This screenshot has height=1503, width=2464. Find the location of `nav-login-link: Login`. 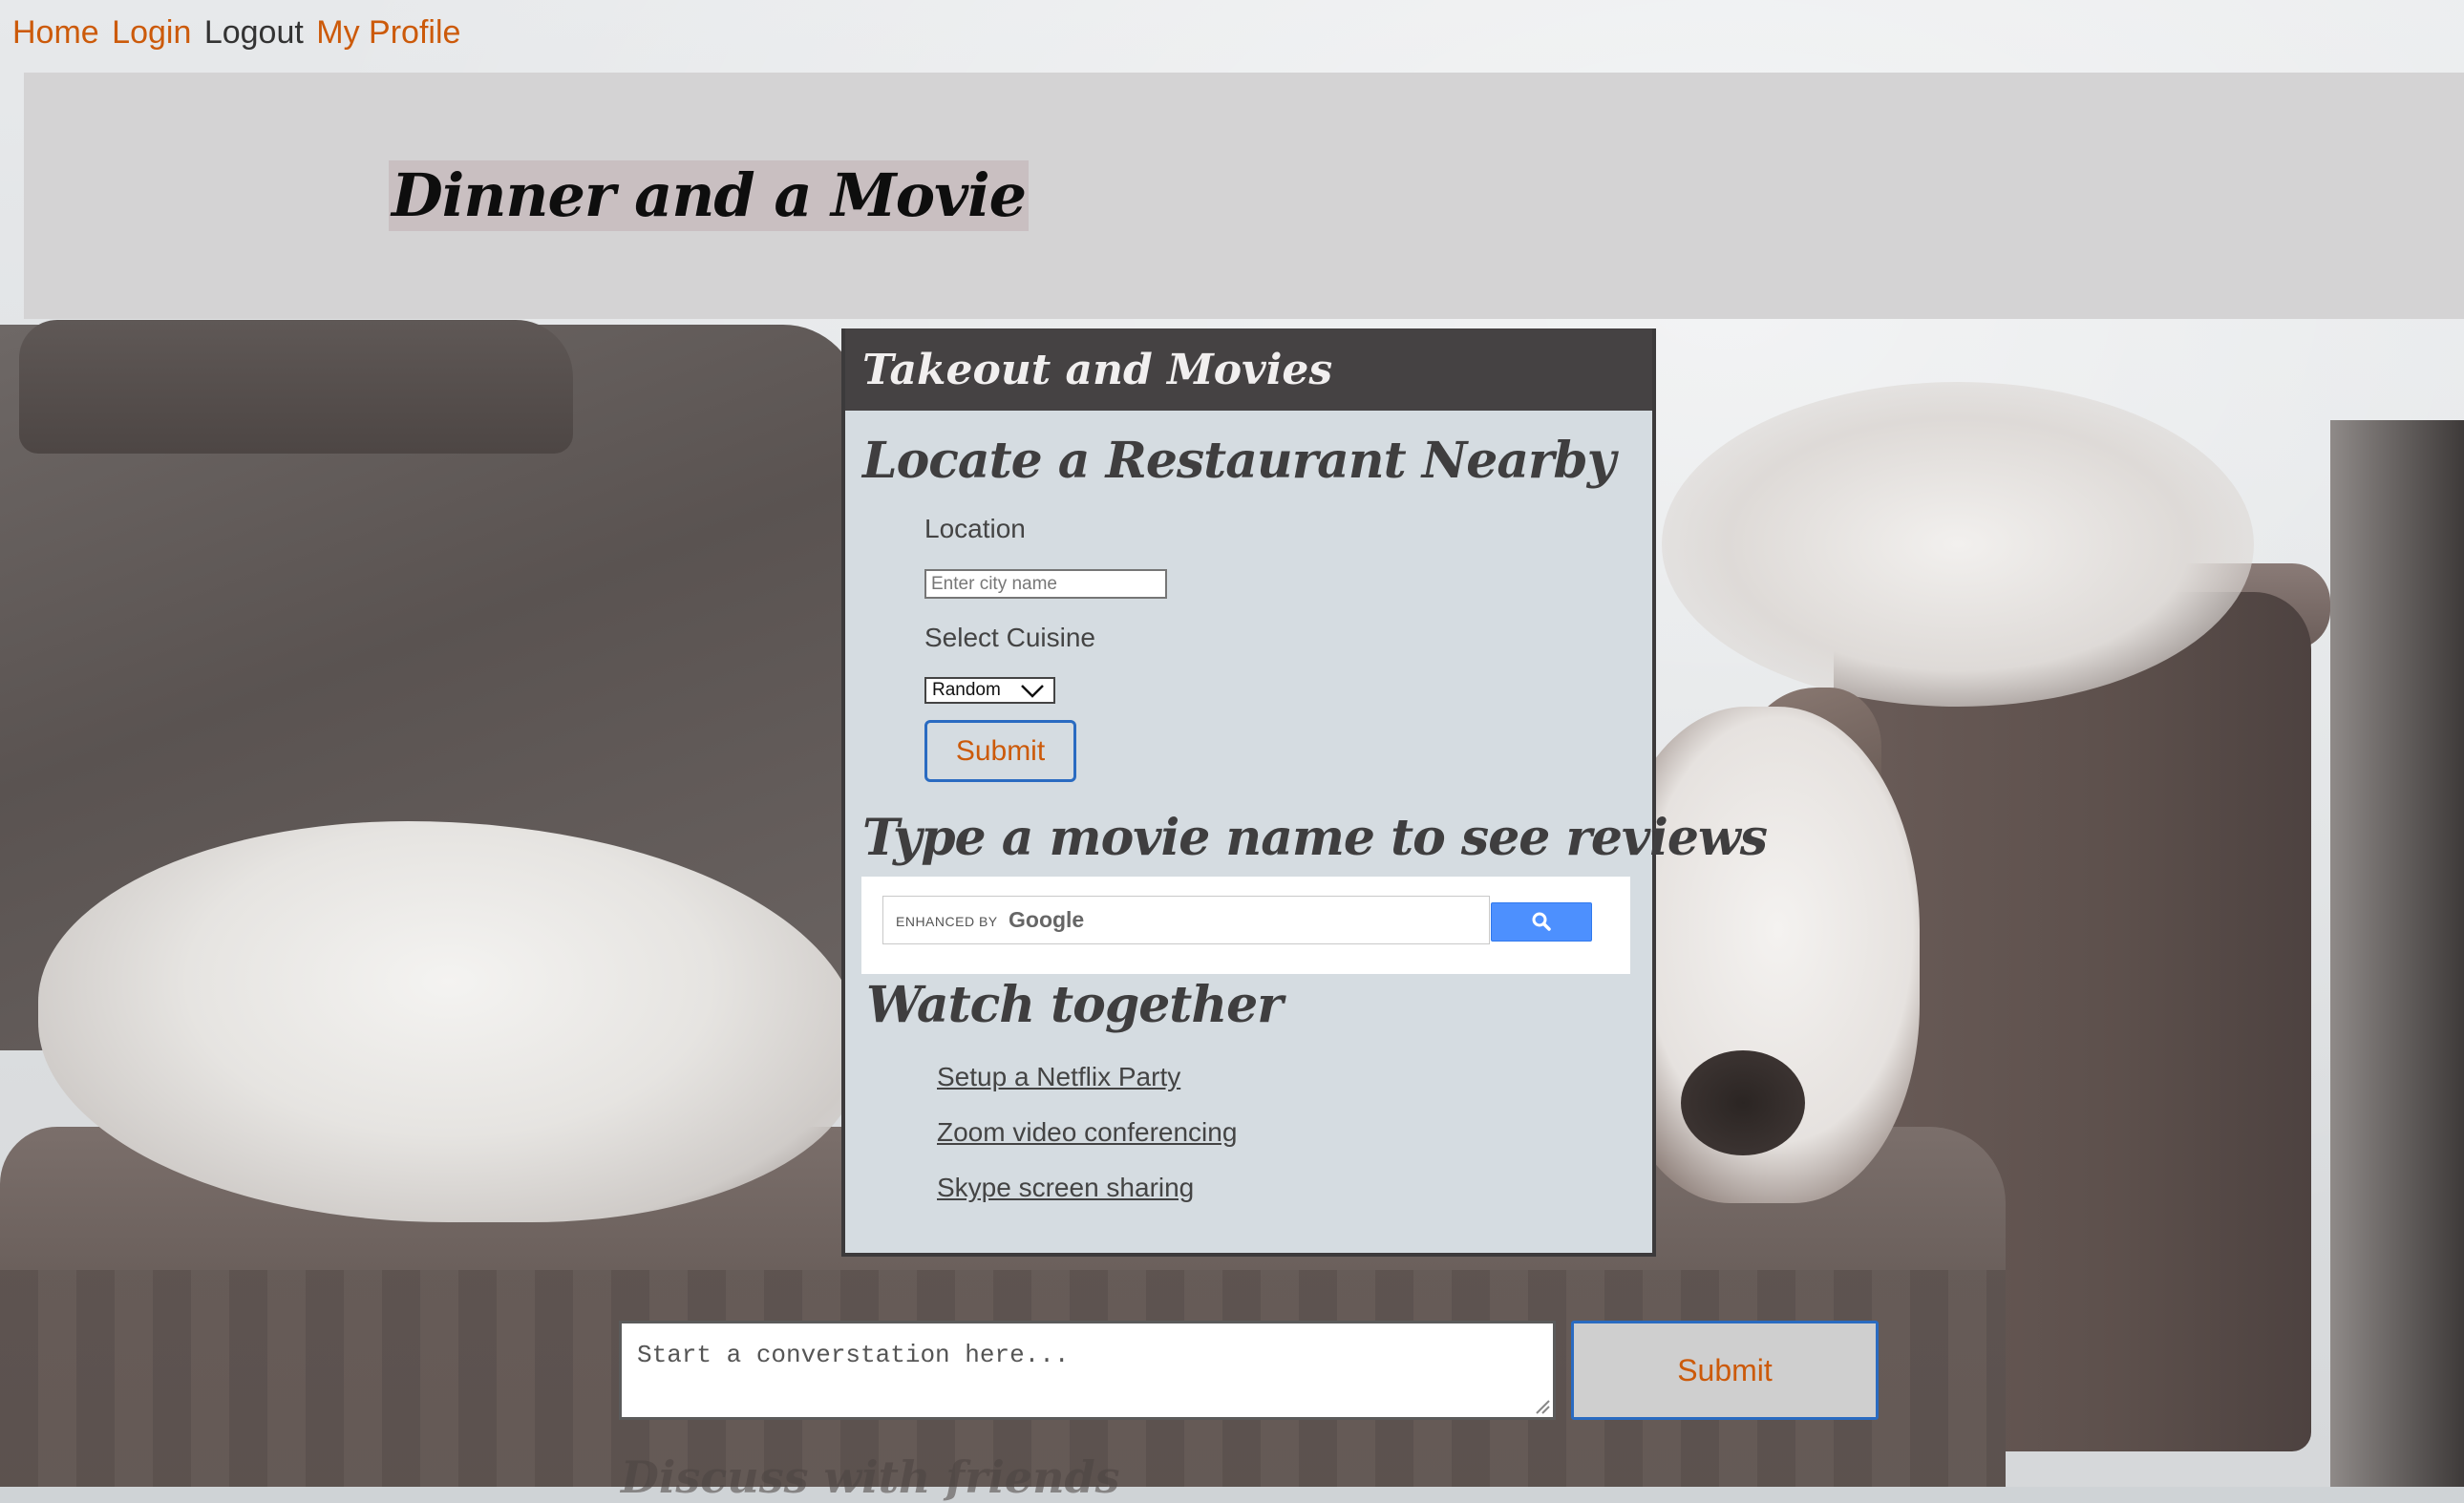

nav-login-link: Login is located at coordinates (151, 32).